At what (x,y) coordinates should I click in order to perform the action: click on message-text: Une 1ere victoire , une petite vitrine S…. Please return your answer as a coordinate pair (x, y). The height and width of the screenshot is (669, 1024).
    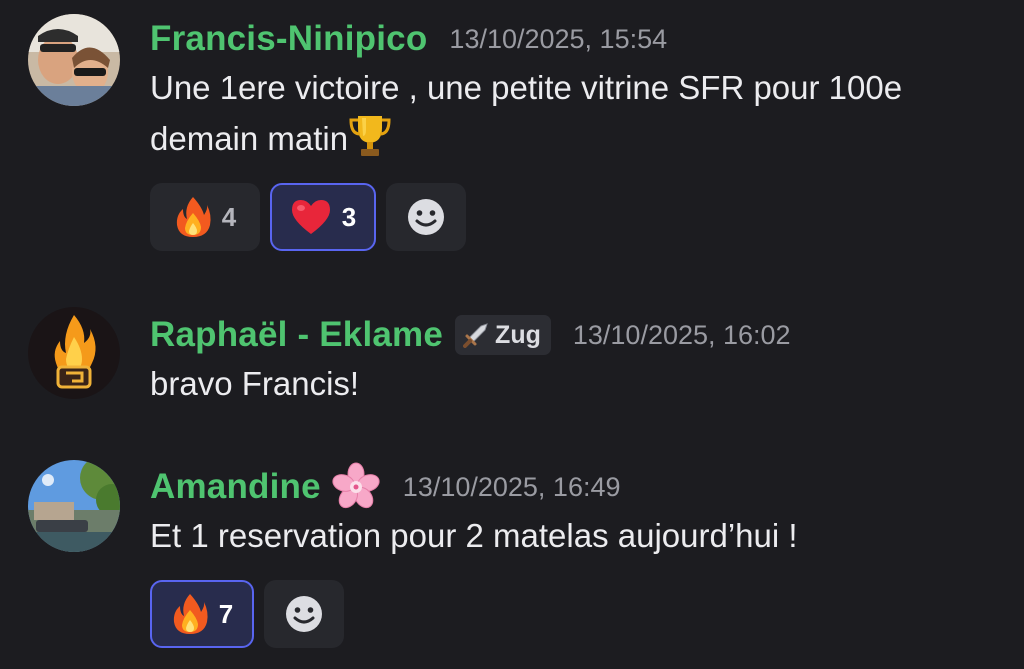
    Looking at the image, I should click on (577, 113).